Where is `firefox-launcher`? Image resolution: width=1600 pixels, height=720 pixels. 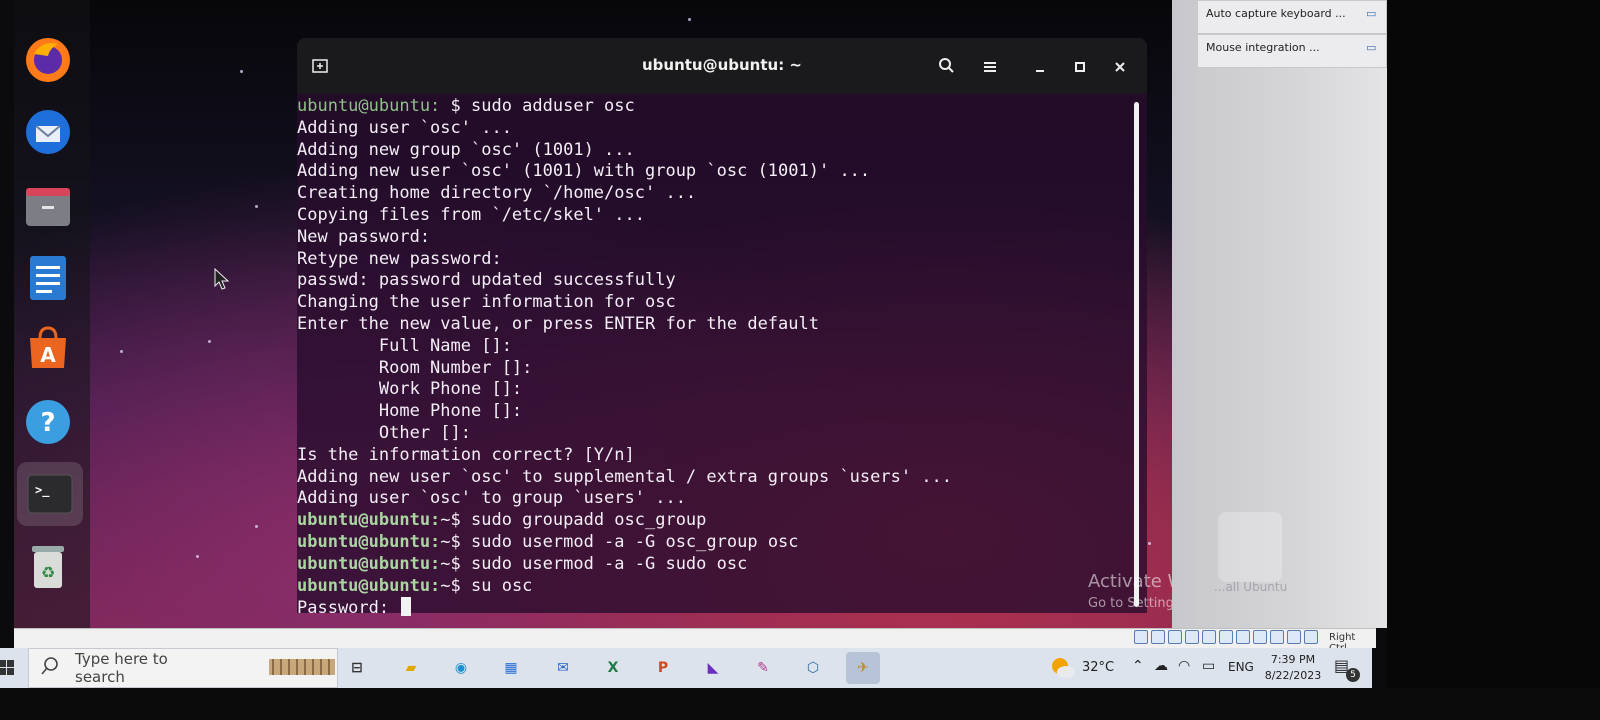
firefox-launcher is located at coordinates (48, 60).